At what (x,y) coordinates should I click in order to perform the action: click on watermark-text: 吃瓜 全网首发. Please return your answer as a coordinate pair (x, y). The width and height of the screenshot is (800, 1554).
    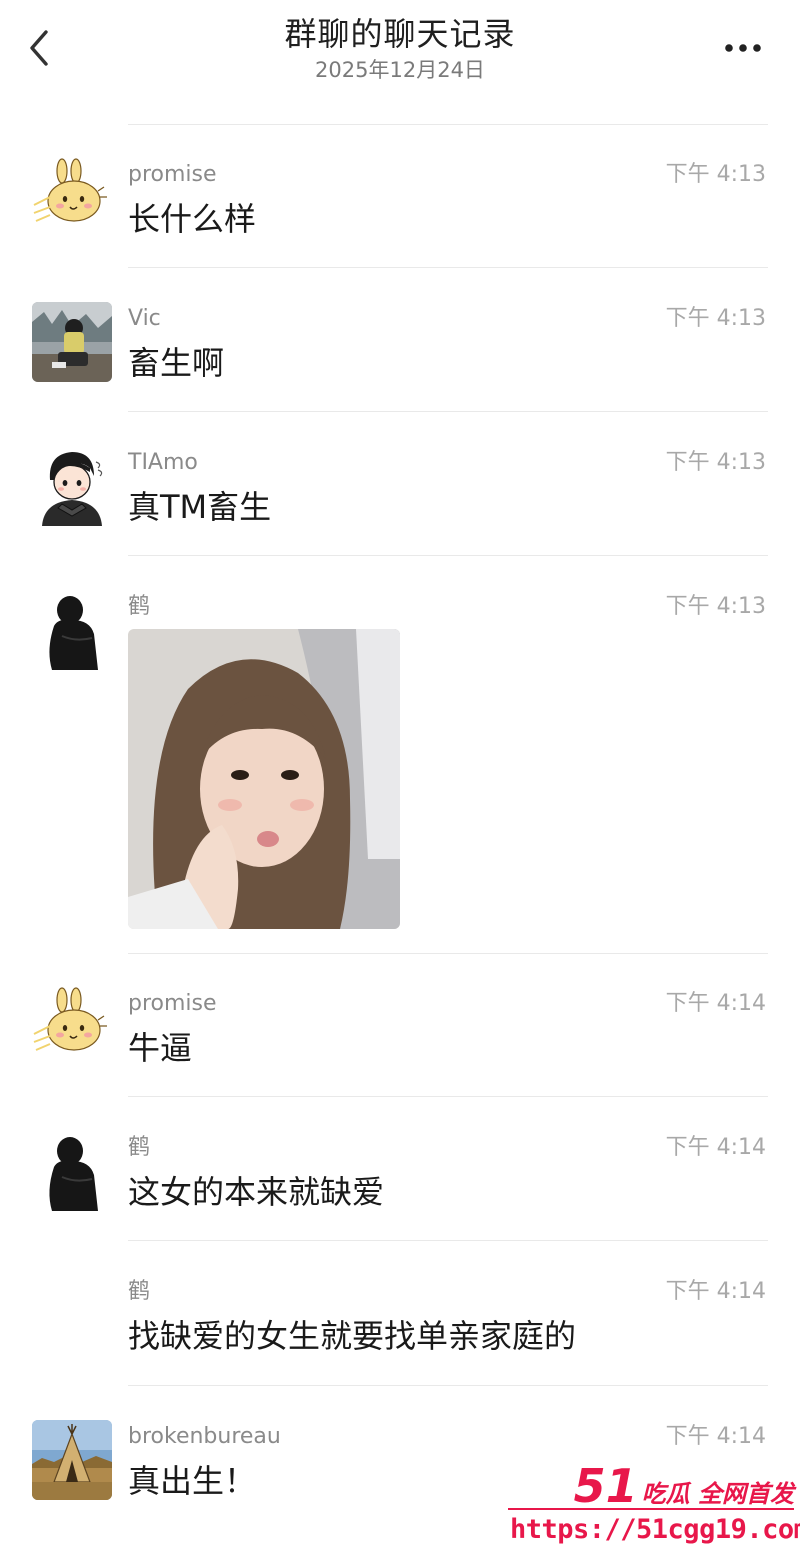
    Looking at the image, I should click on (717, 1494).